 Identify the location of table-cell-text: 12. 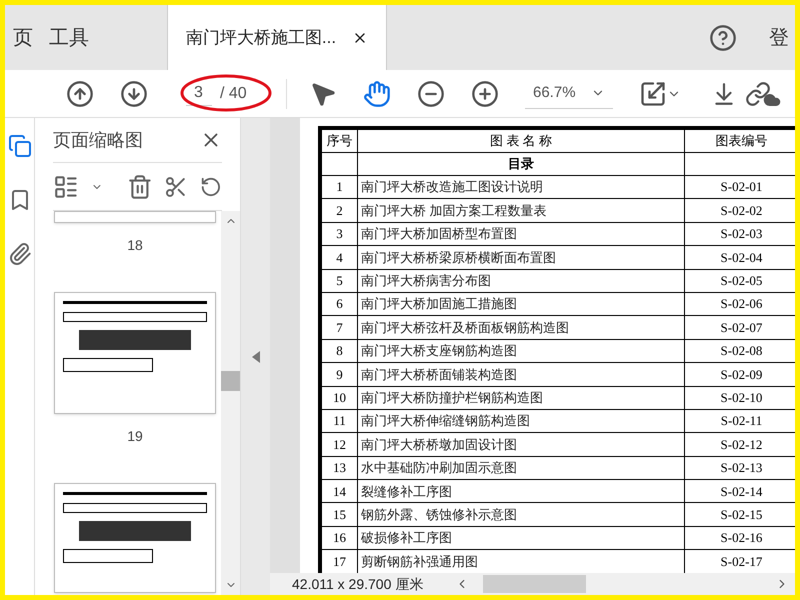
(339, 445).